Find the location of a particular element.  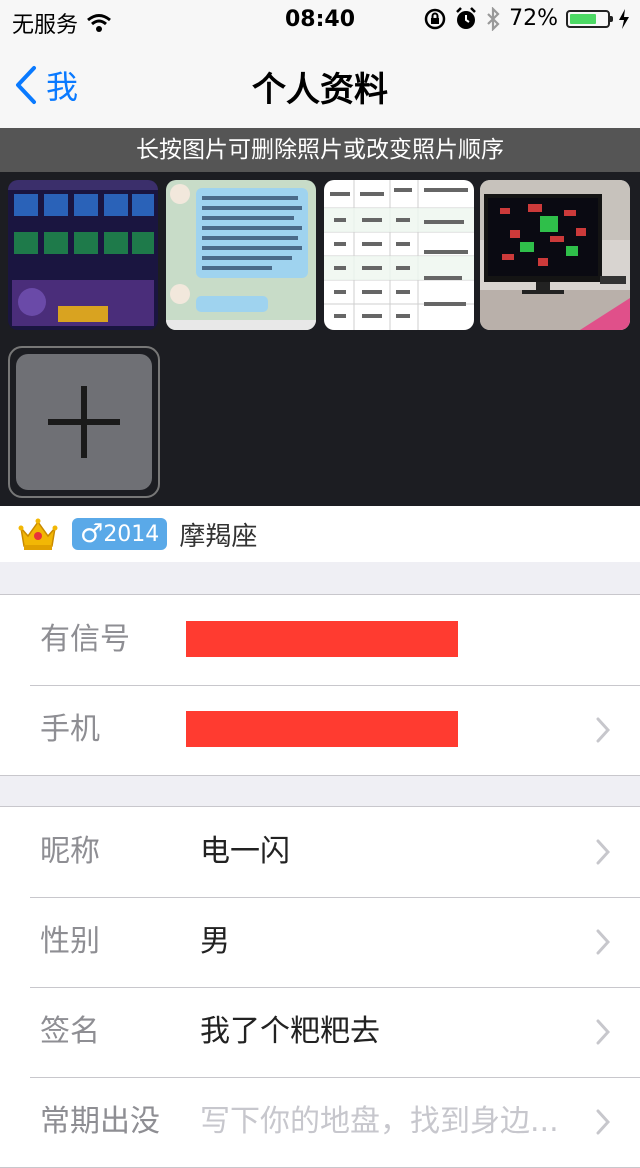

plus-icon is located at coordinates (84, 422).